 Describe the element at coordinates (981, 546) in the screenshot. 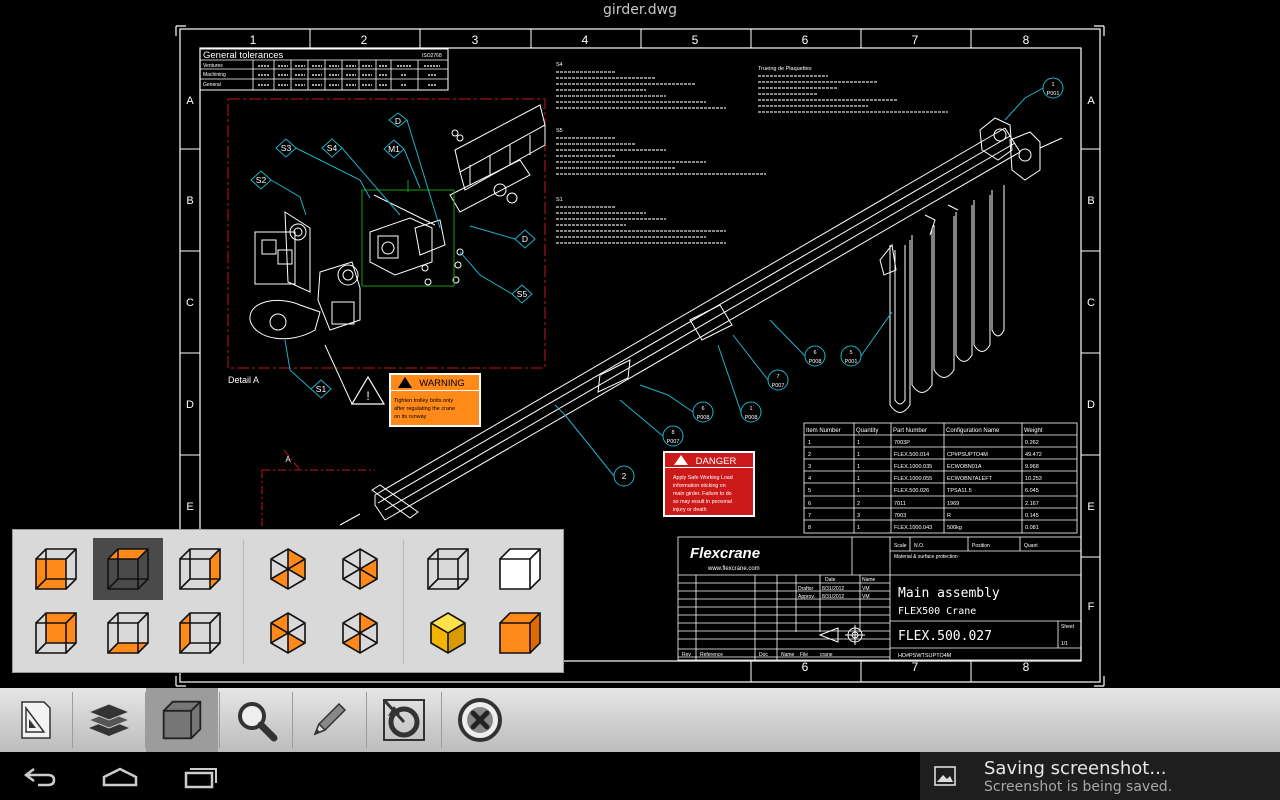

I see `svg-text: Position` at that location.